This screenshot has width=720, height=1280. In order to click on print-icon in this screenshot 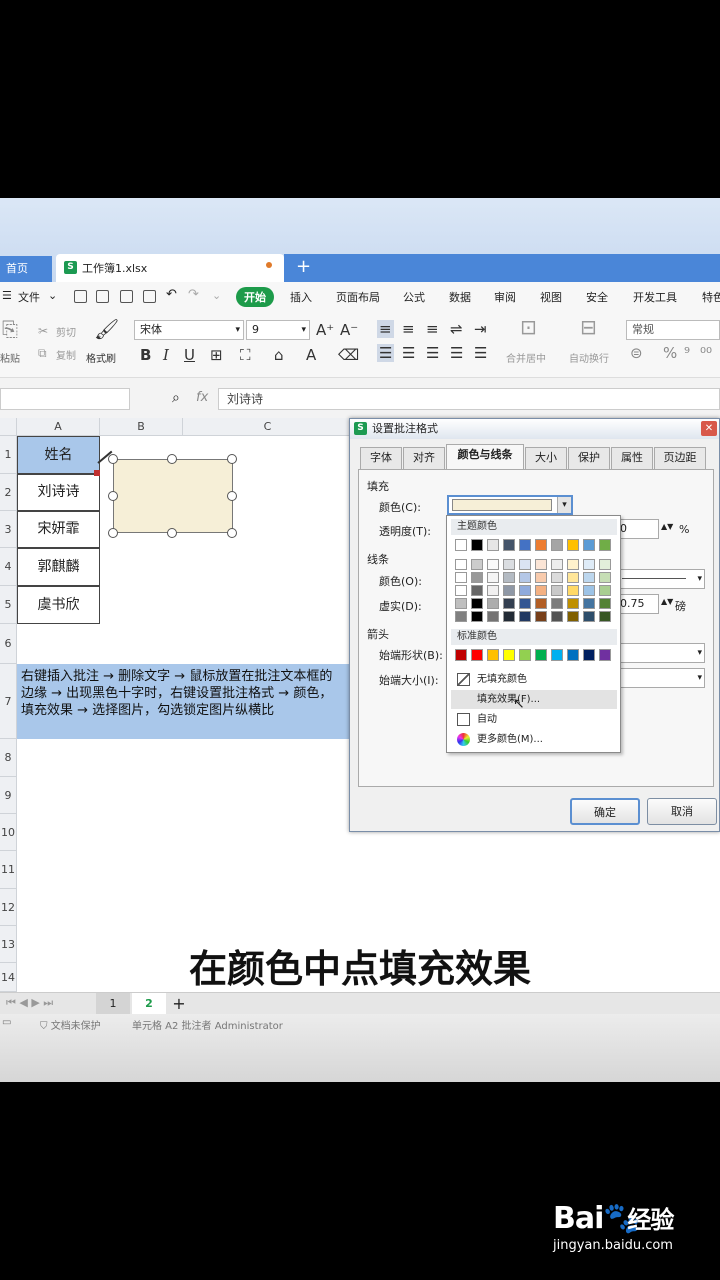, I will do `click(126, 296)`.